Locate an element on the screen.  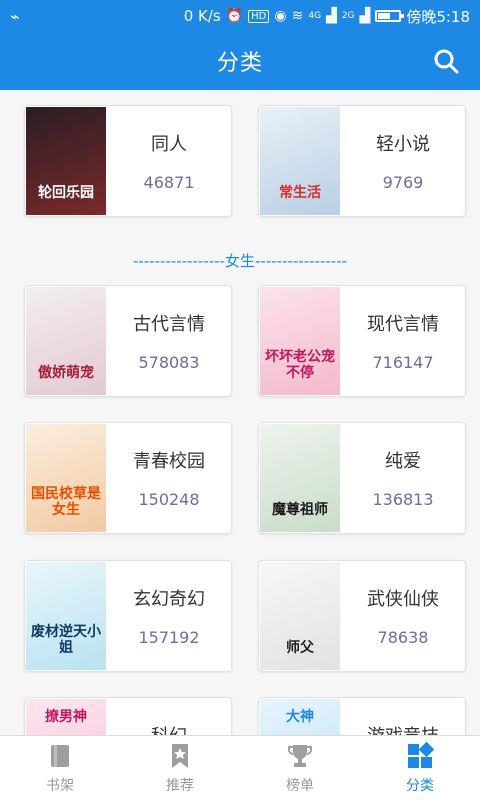
category-card-fantasy: 废材逆天小姐 玄幻奇幻 157192 is located at coordinates (128, 616).